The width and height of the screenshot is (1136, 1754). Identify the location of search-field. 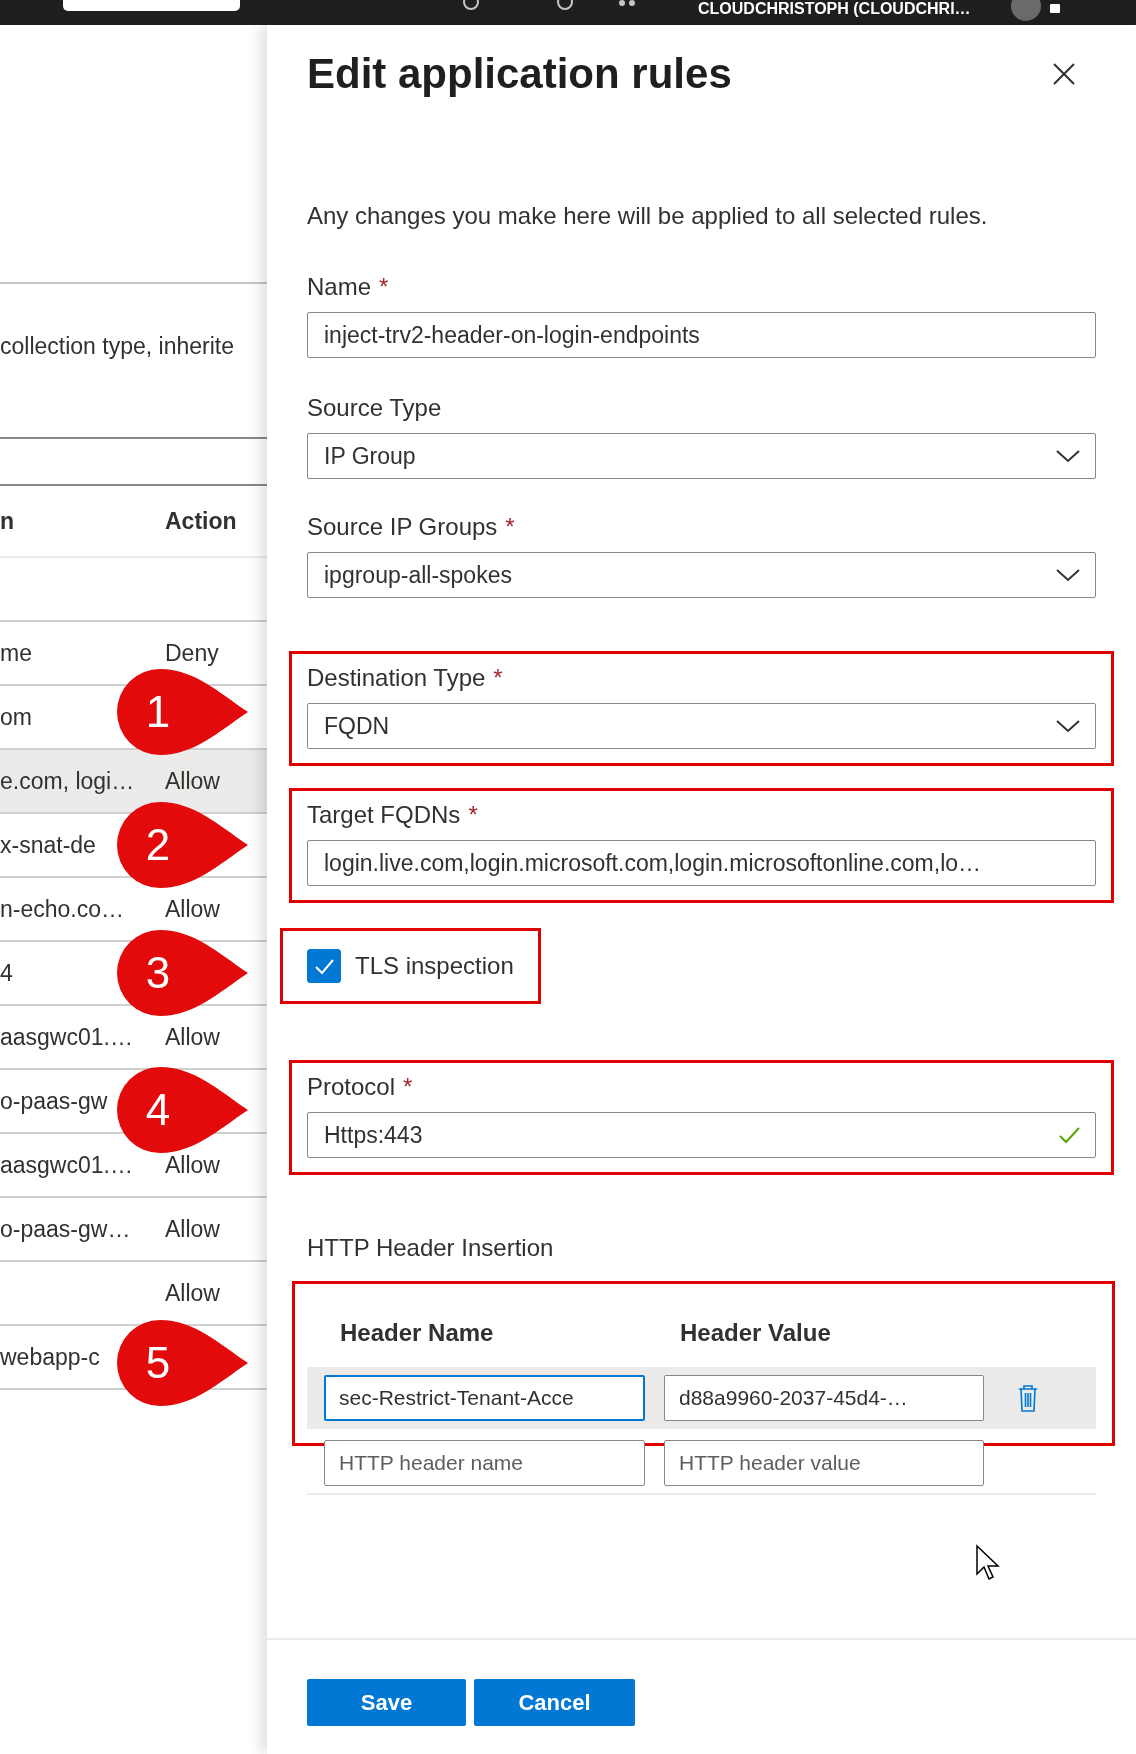
(151, 5).